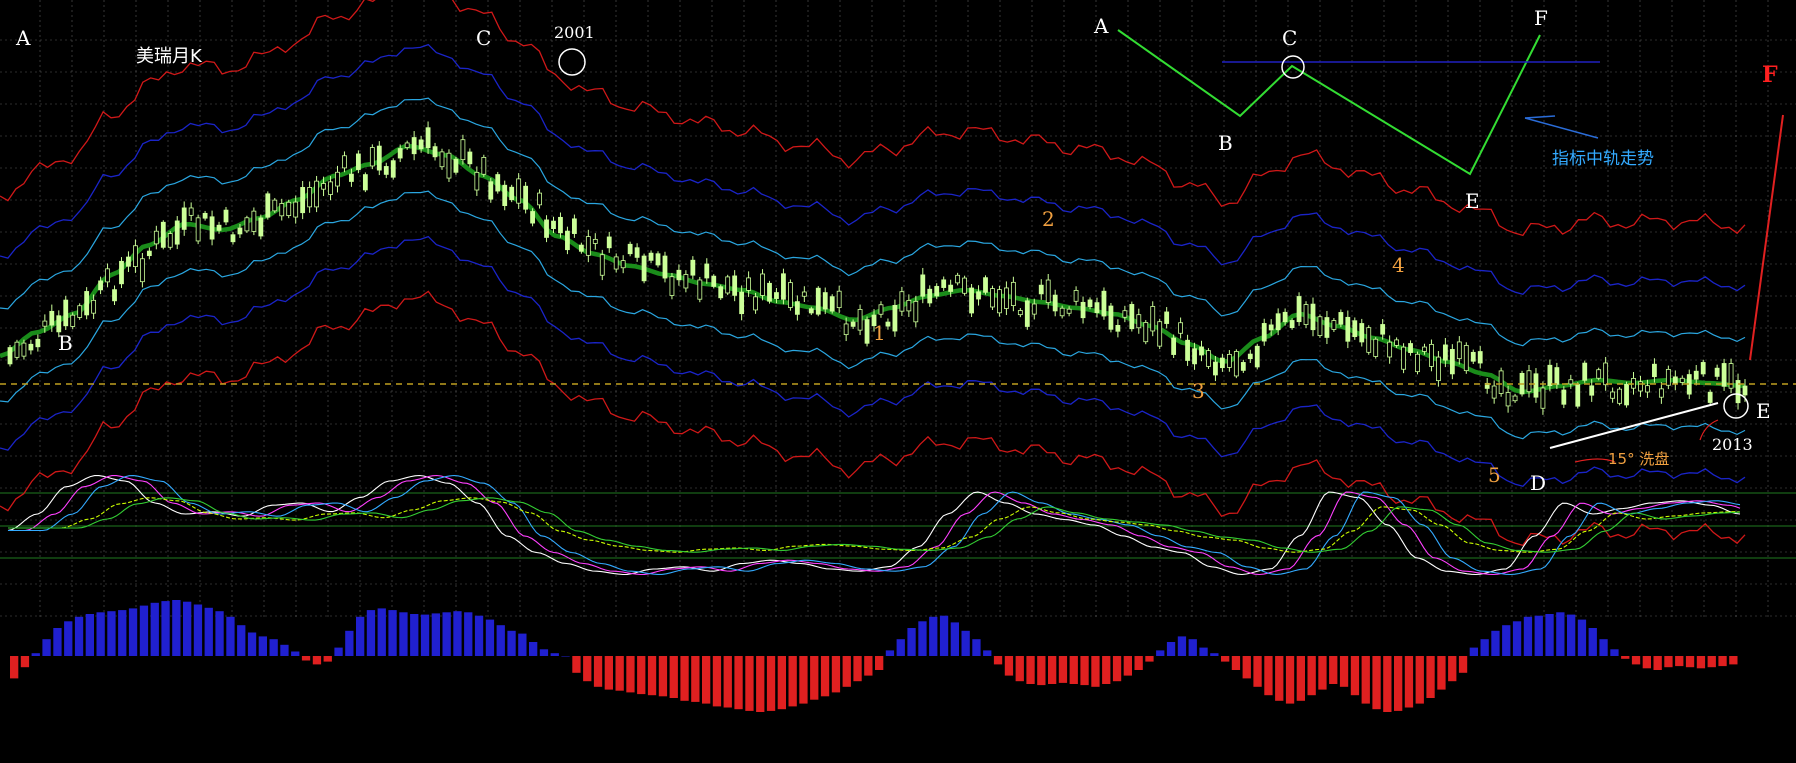  Describe the element at coordinates (879, 333) in the screenshot. I see `wave-label-1: 1` at that location.